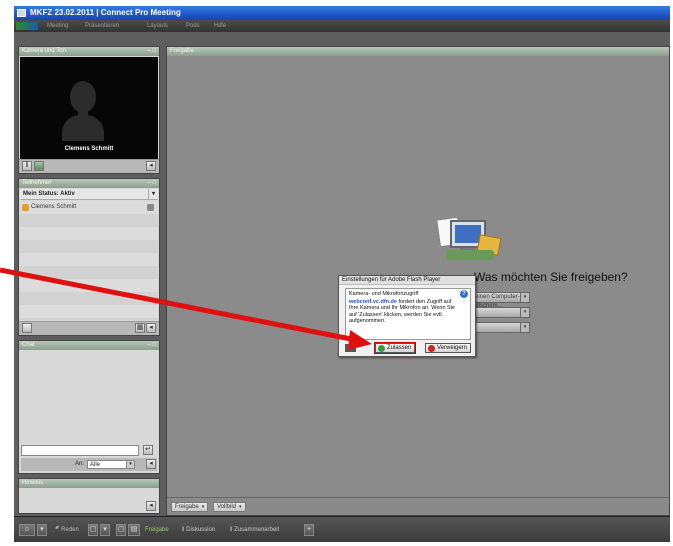 The height and width of the screenshot is (546, 673). What do you see at coordinates (150, 207) in the screenshot?
I see `speaker-icon` at bounding box center [150, 207].